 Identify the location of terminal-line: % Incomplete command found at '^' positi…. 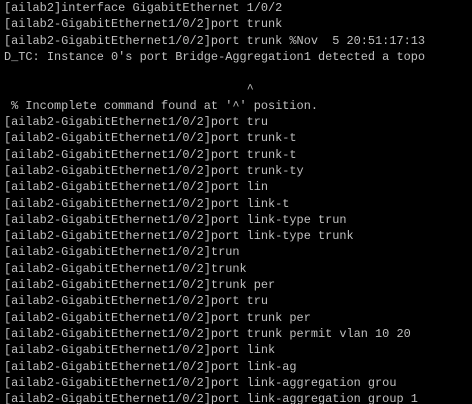
(161, 105).